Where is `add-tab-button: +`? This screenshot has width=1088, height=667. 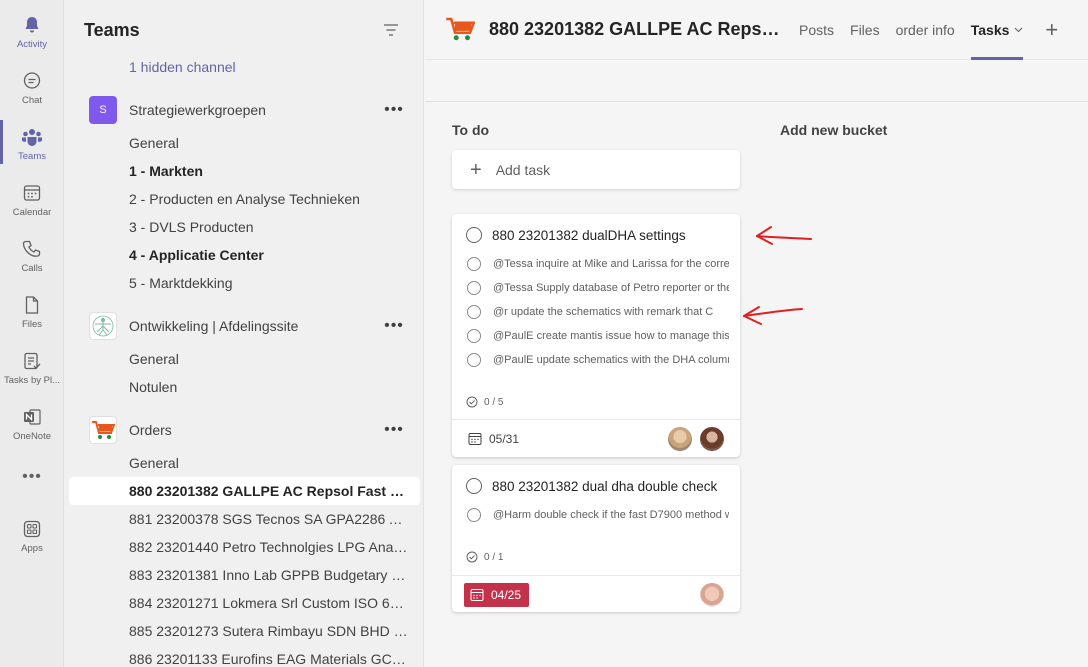
add-tab-button: + is located at coordinates (1051, 30).